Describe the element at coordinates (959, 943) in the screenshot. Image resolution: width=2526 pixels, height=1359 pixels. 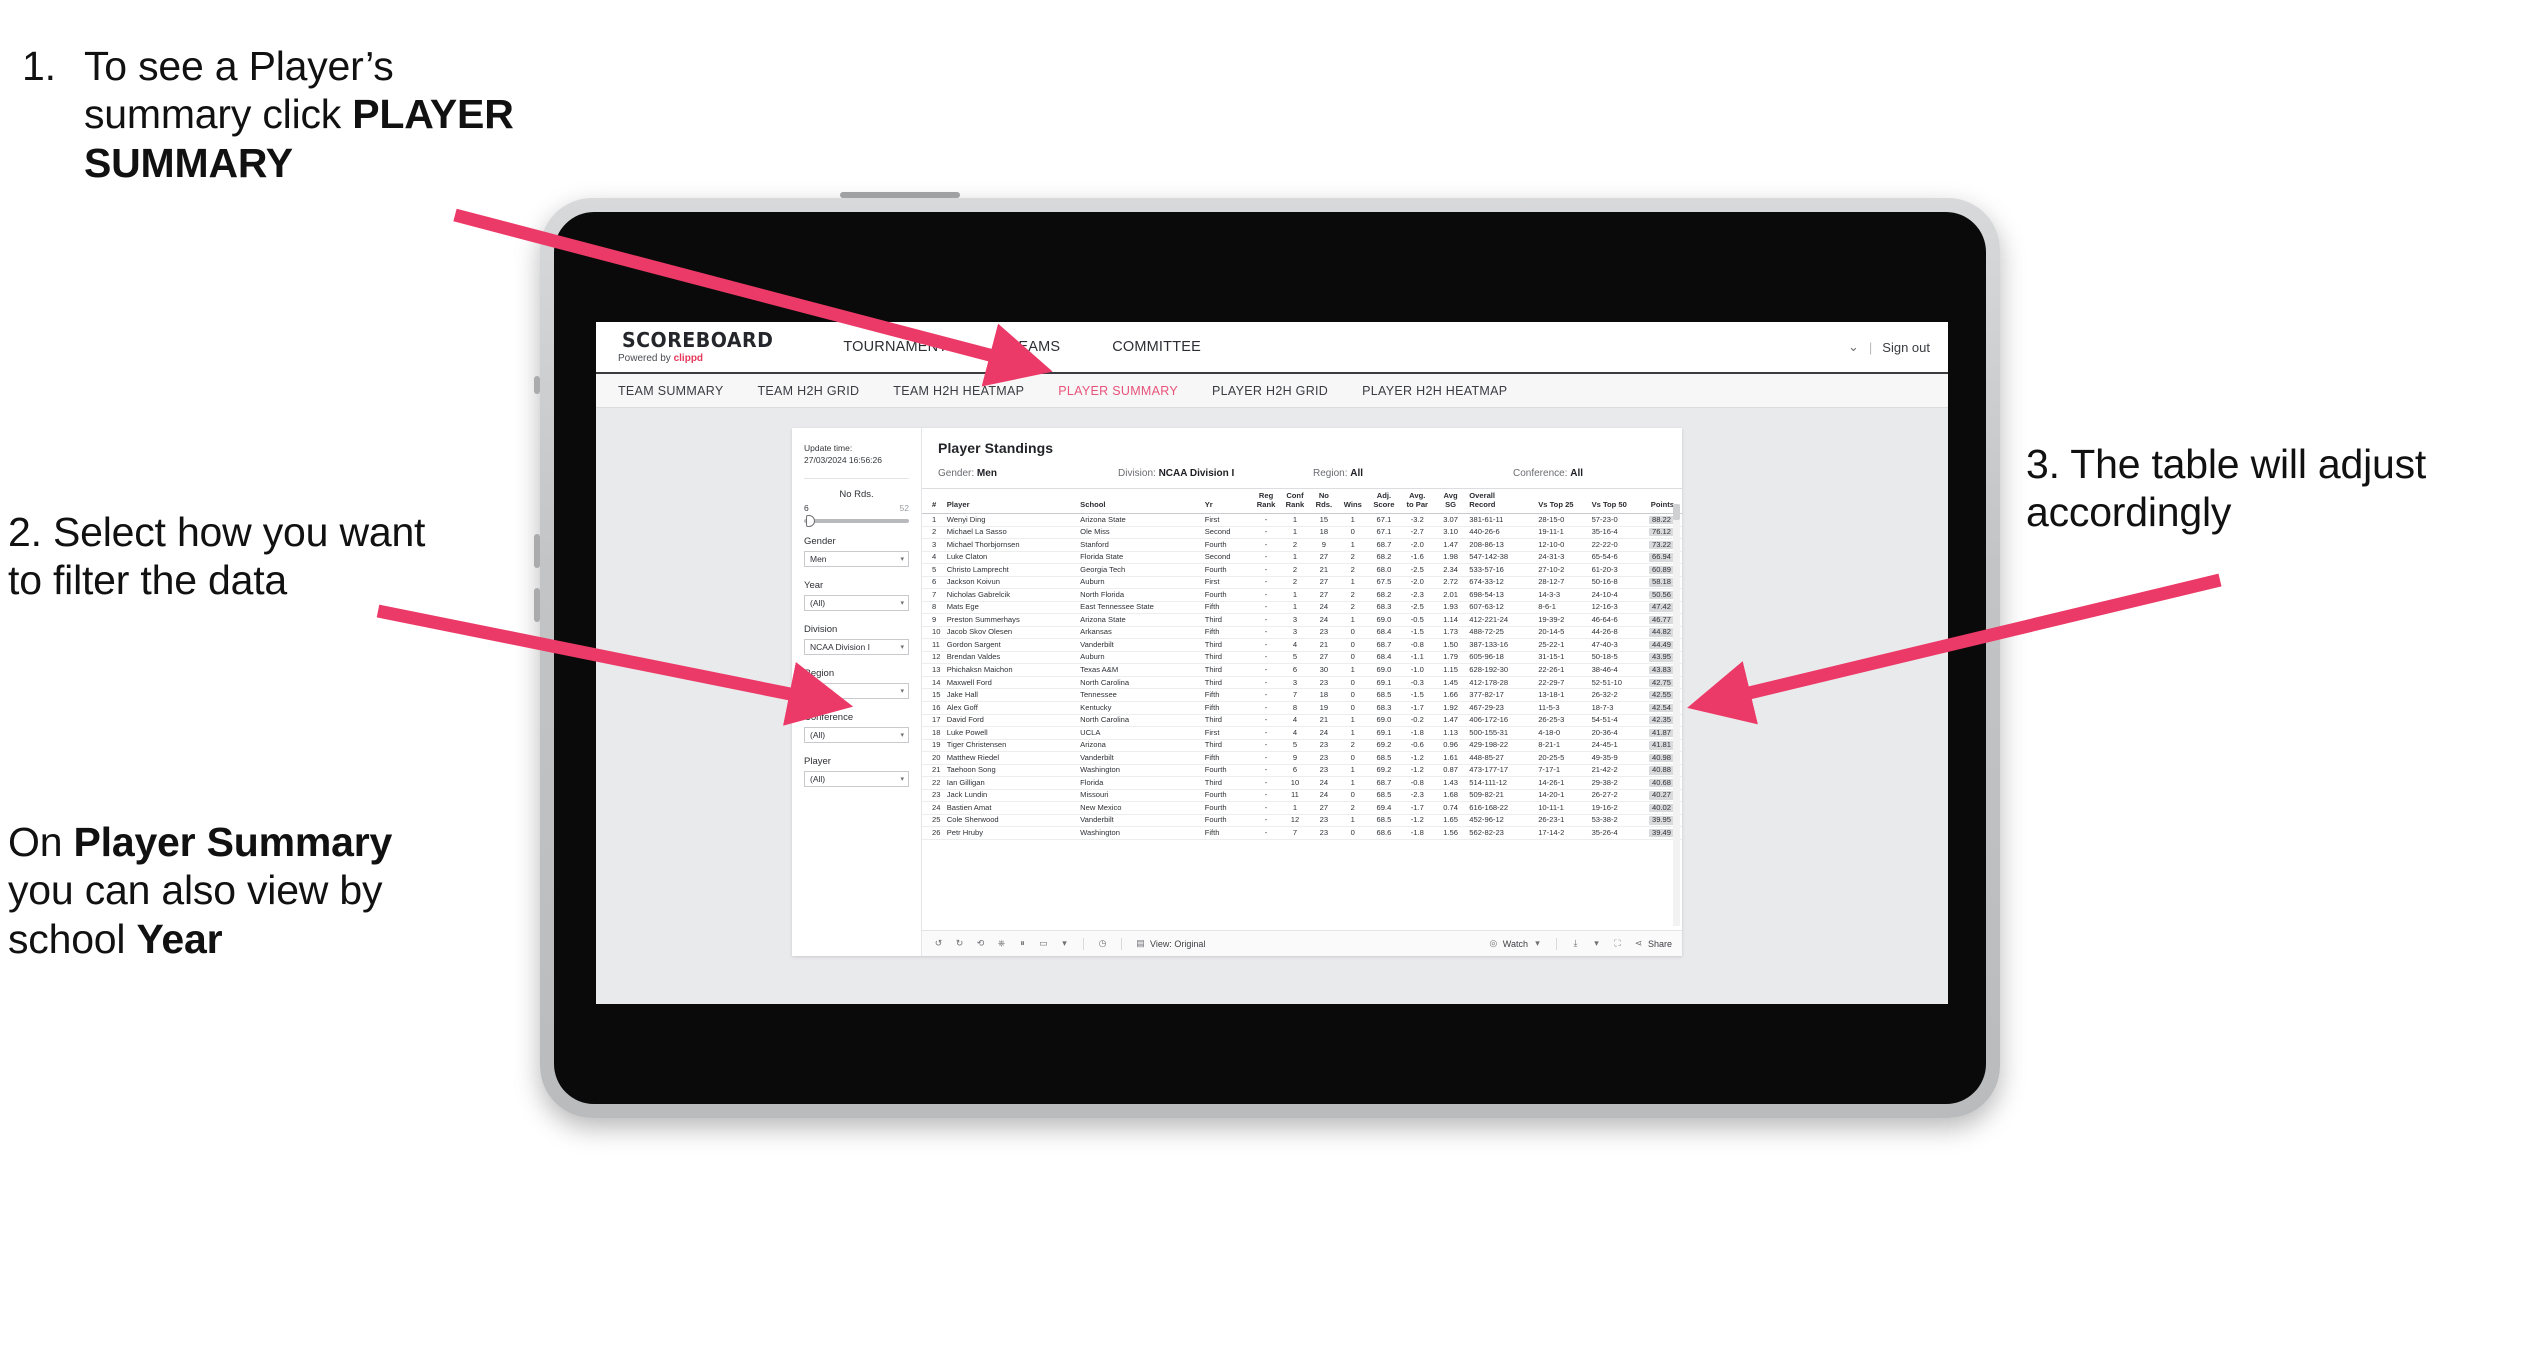
I see `redo-icon: ↻` at that location.